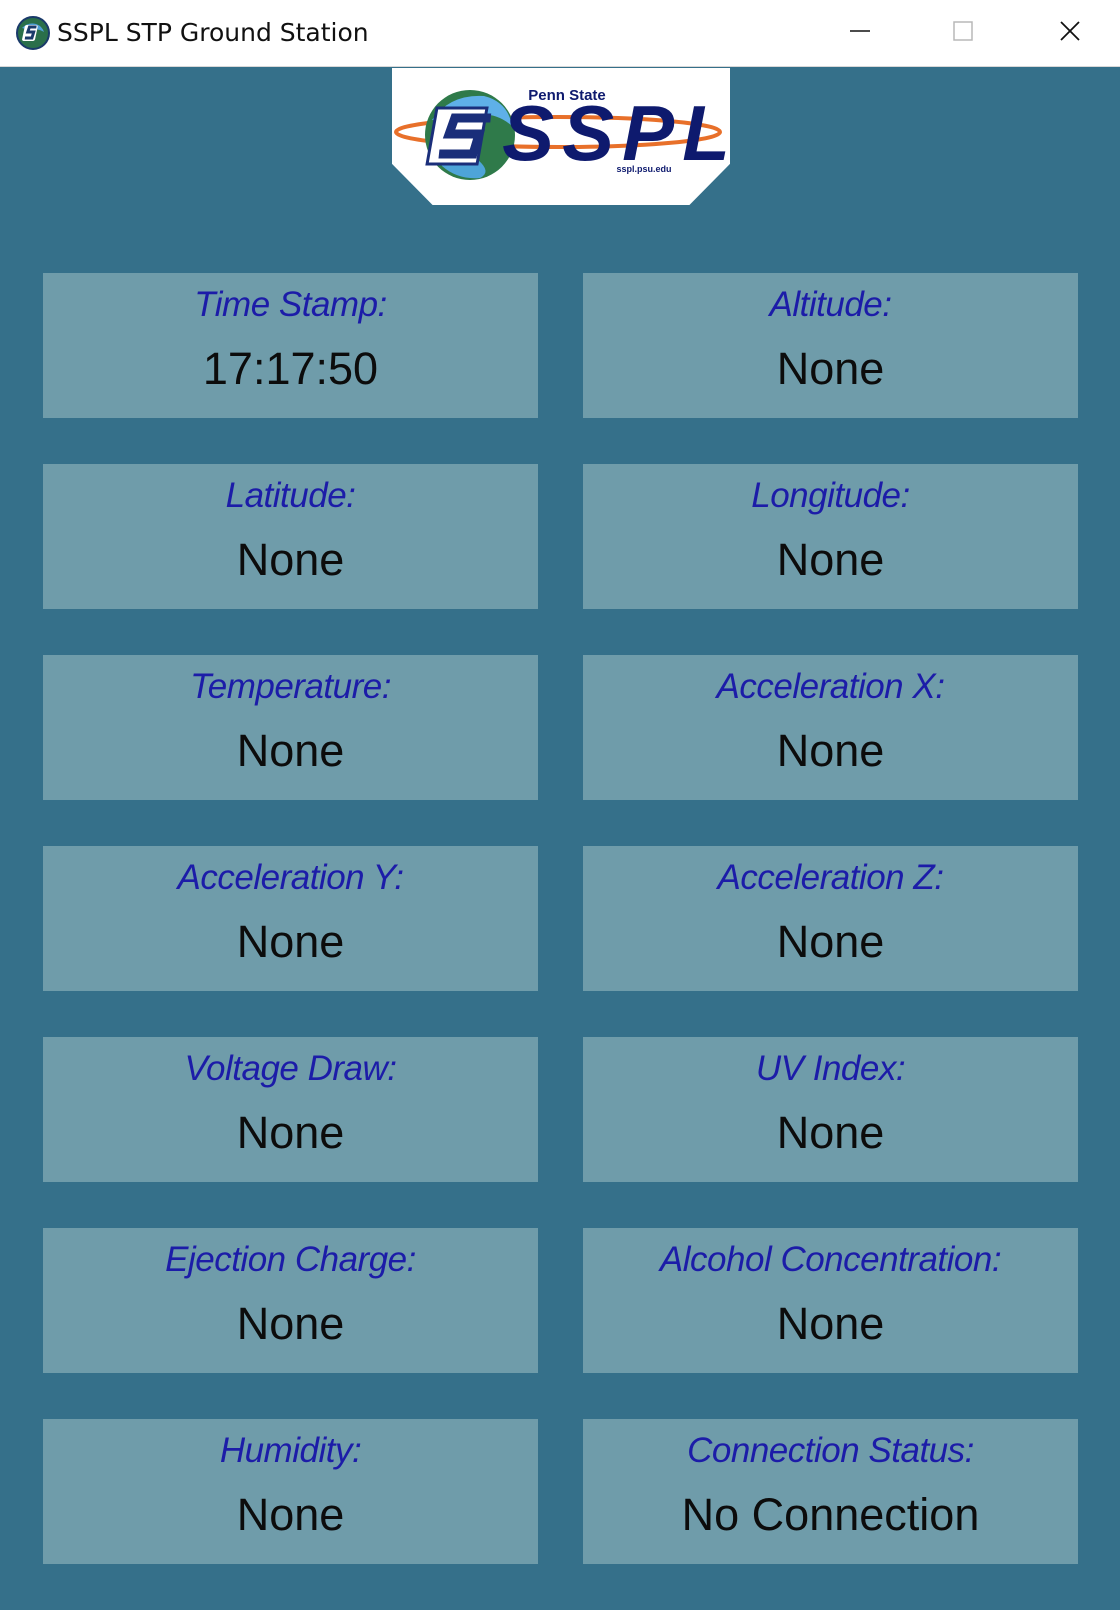  What do you see at coordinates (290, 1323) in the screenshot?
I see `ejection-charge-value: None` at bounding box center [290, 1323].